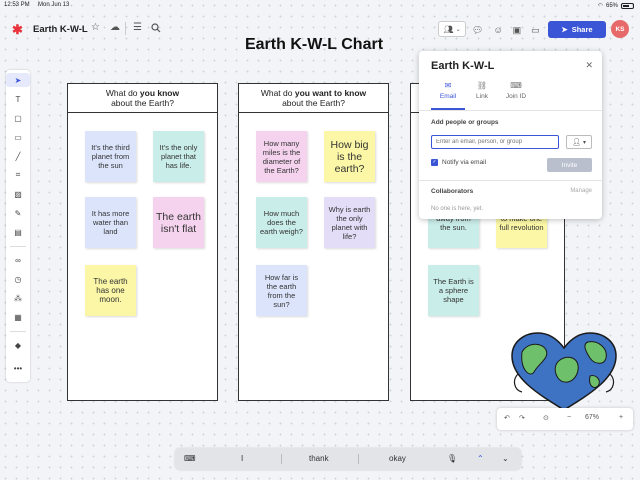 This screenshot has height=480, width=640. Describe the element at coordinates (60, 29) in the screenshot. I see `document-title: Earth K-W-L` at that location.